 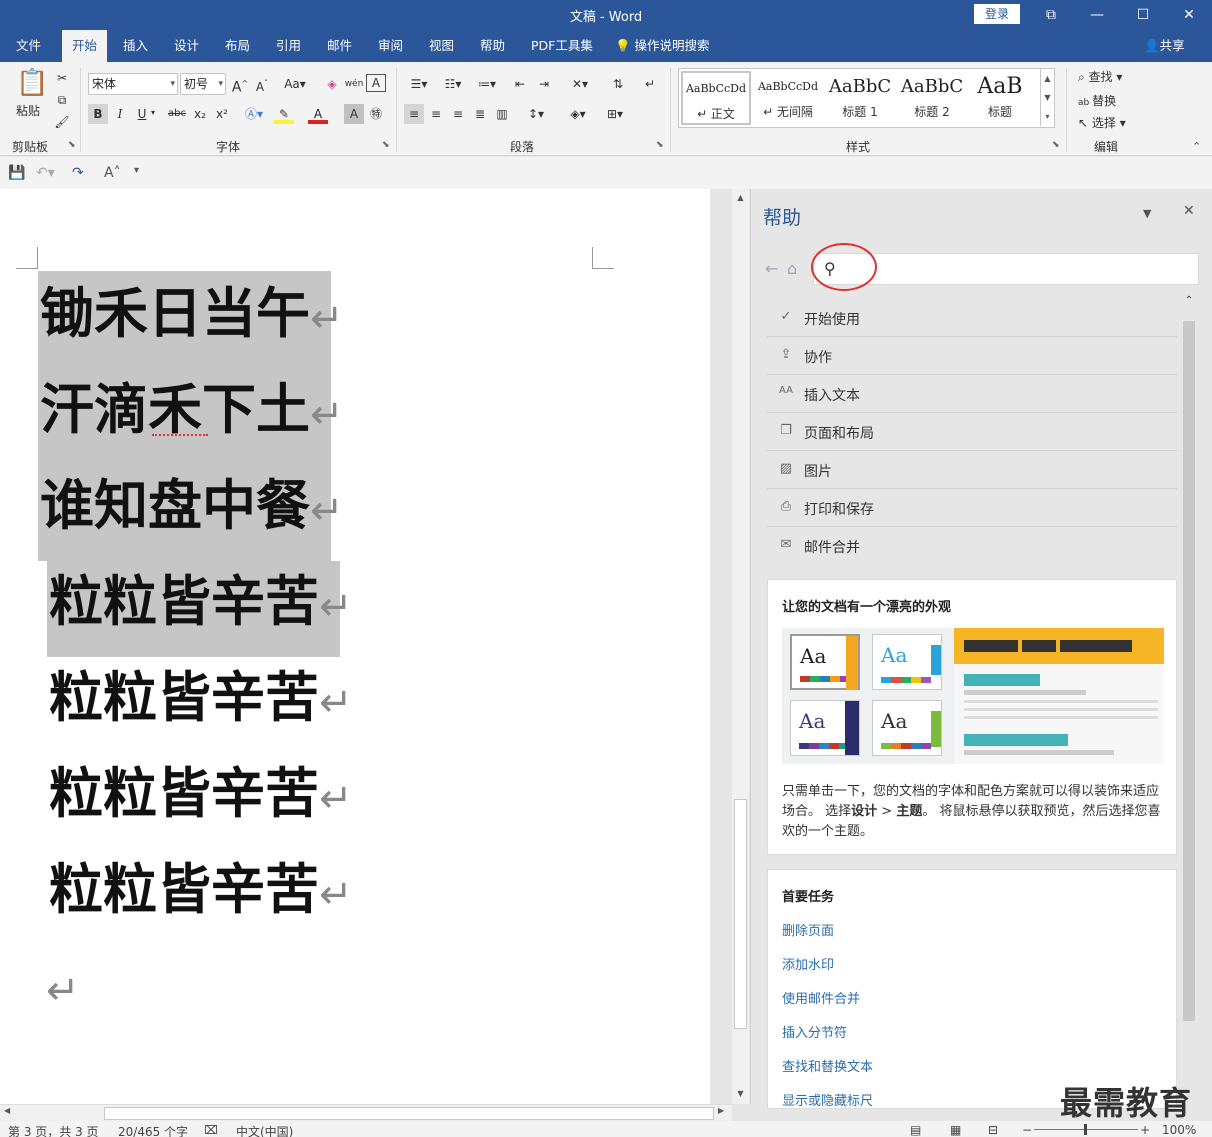 I want to click on pane-options-icon: ▼, so click(x=1147, y=213).